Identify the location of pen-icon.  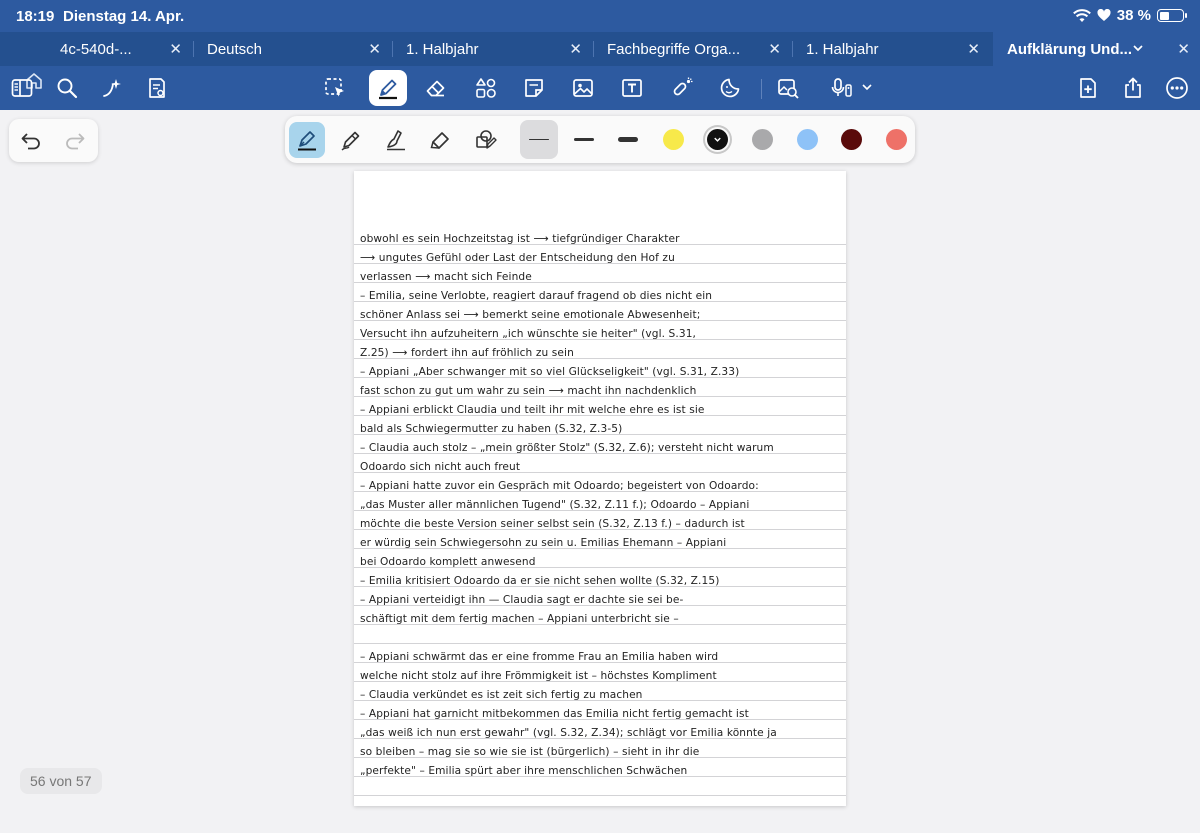
(388, 89).